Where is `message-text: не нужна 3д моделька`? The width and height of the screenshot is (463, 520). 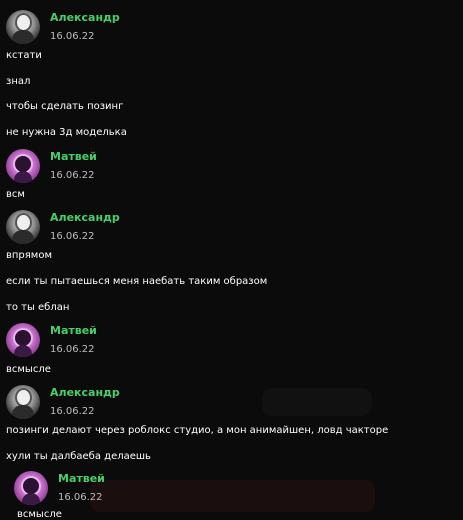
message-text: не нужна 3д моделька is located at coordinates (66, 132).